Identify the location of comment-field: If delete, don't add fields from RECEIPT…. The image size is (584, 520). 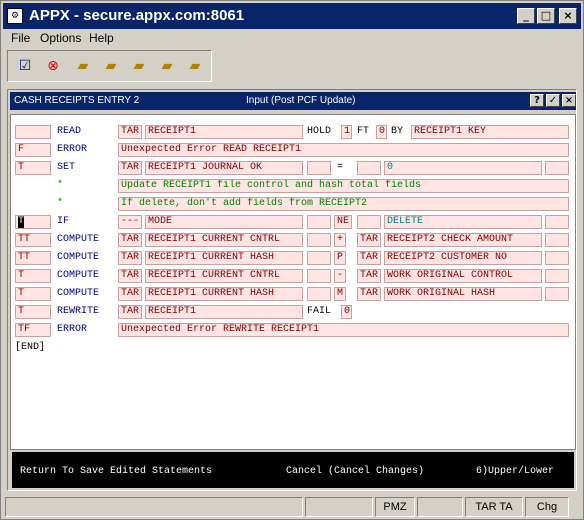
(343, 204).